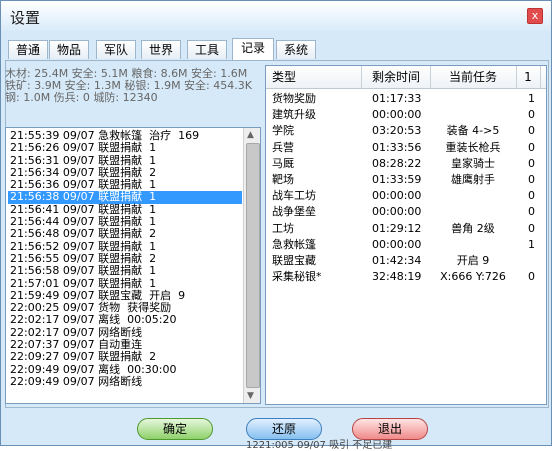 The height and width of the screenshot is (451, 552). I want to click on close-icon: x, so click(535, 16).